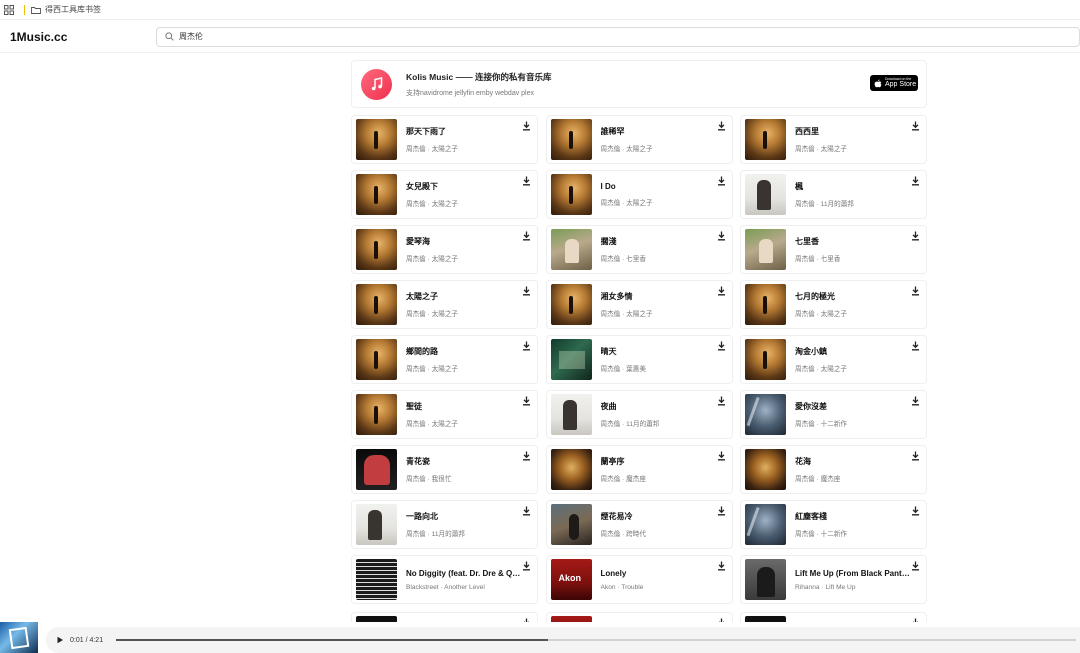 The height and width of the screenshot is (653, 1080). I want to click on song-title: 蘭亭序, so click(612, 461).